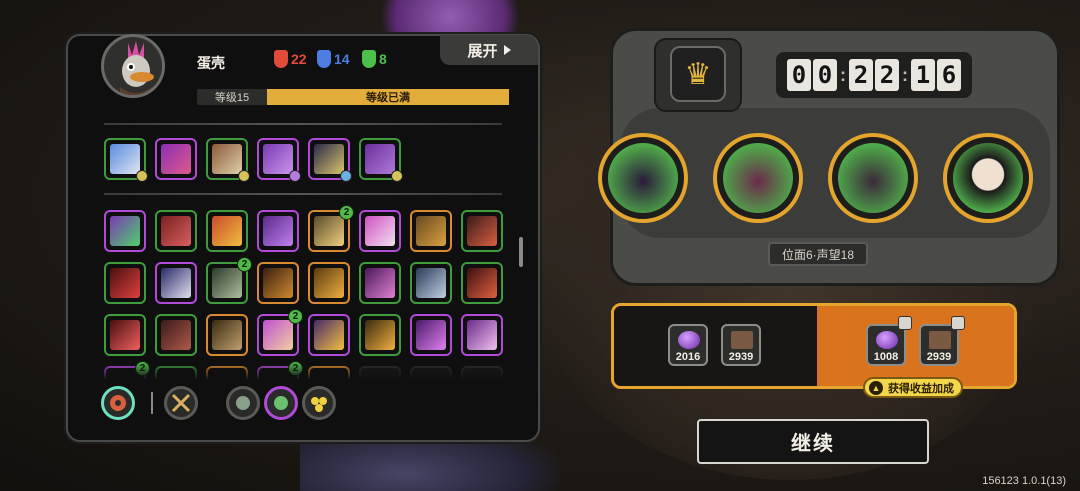 The height and width of the screenshot is (491, 1080). I want to click on bonus-unlock-button: ▲ 获得收益加成, so click(913, 387).